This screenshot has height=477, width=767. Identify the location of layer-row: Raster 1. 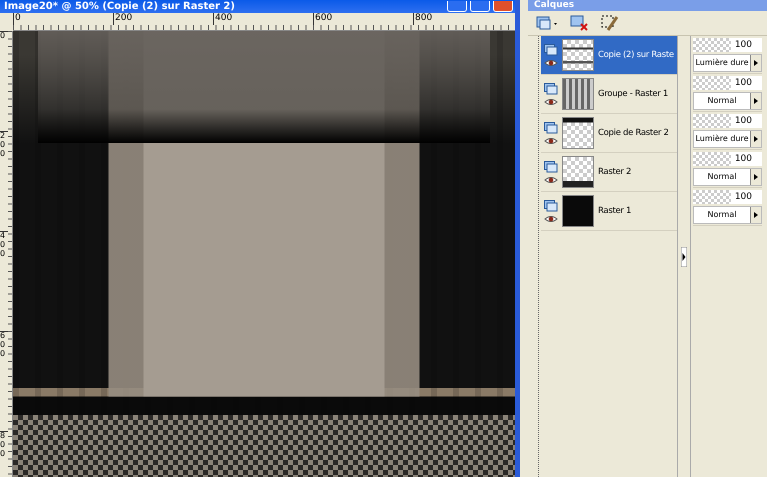
(609, 211).